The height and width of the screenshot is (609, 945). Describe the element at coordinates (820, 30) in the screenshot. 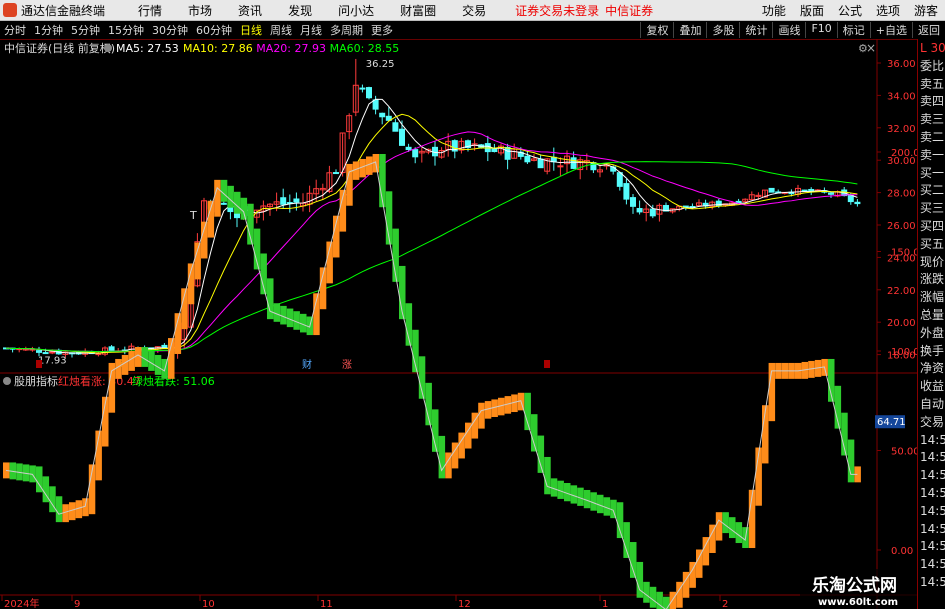

I see `tool-button-5: F10` at that location.